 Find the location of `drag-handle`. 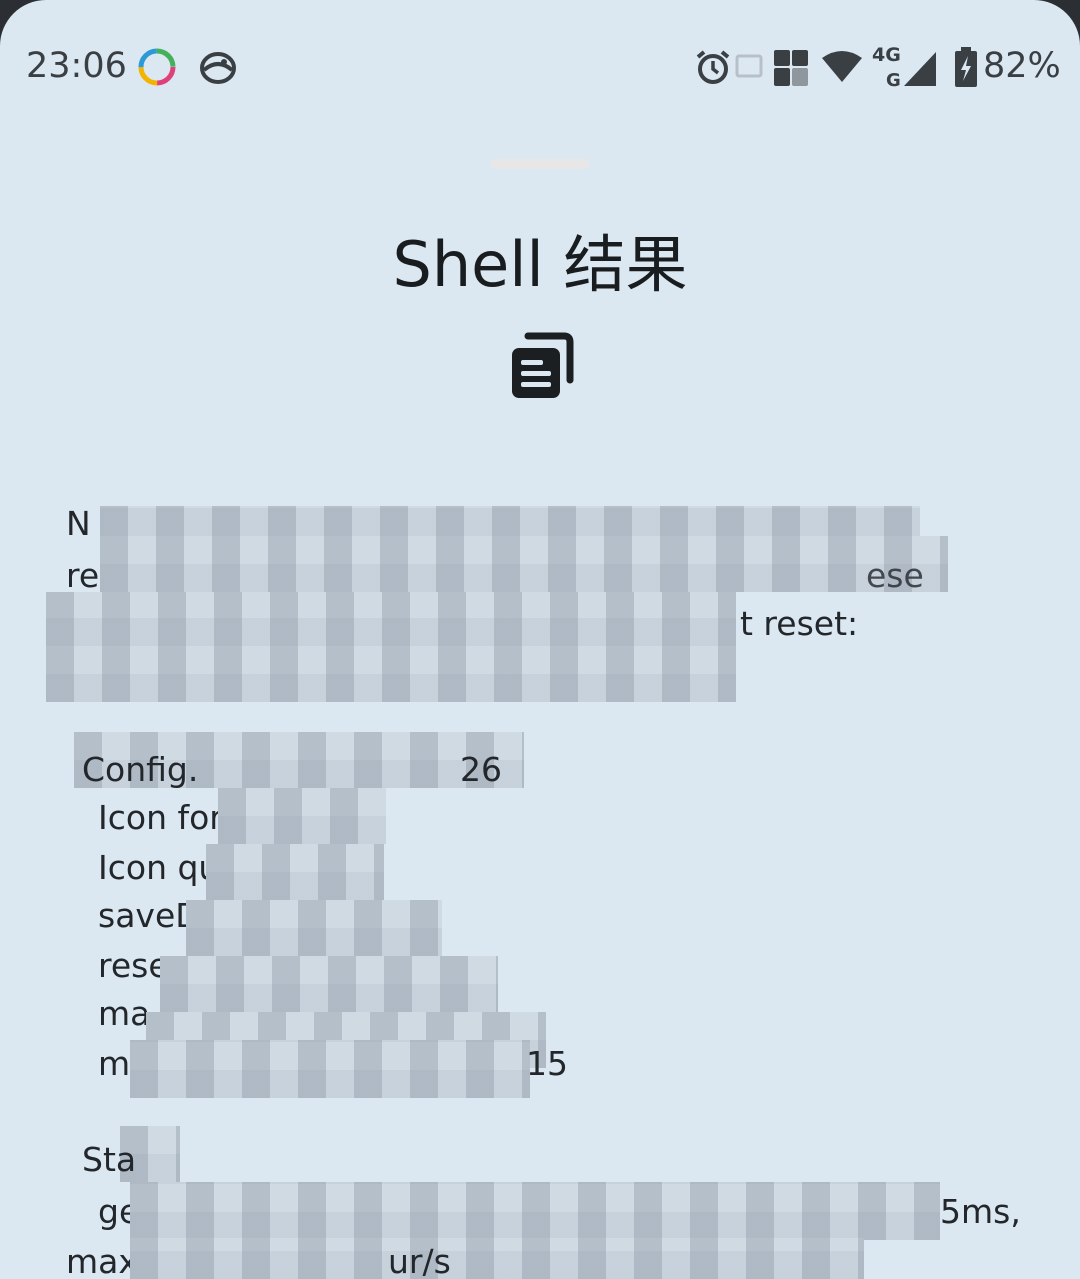

drag-handle is located at coordinates (540, 164).